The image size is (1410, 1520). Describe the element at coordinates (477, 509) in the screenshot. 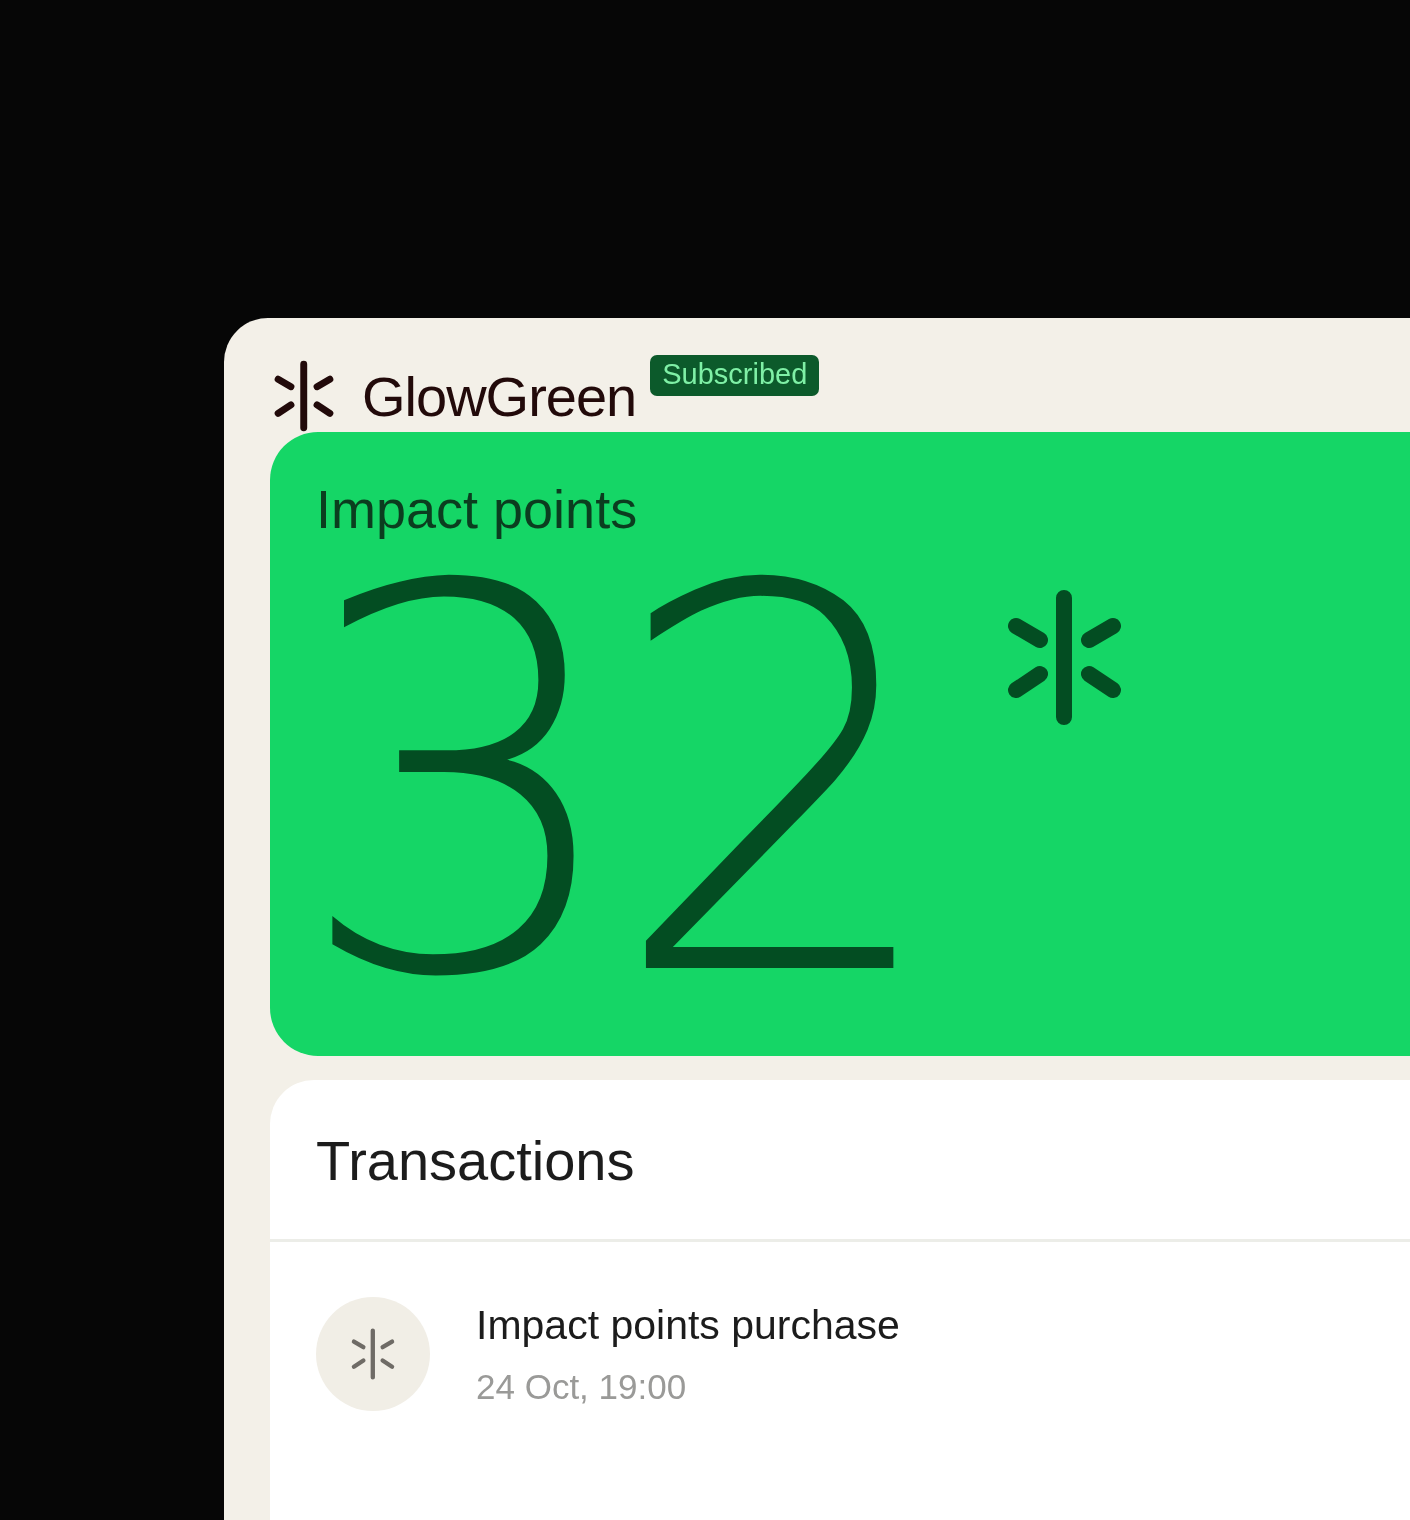

I see `points-title: Impact points` at that location.